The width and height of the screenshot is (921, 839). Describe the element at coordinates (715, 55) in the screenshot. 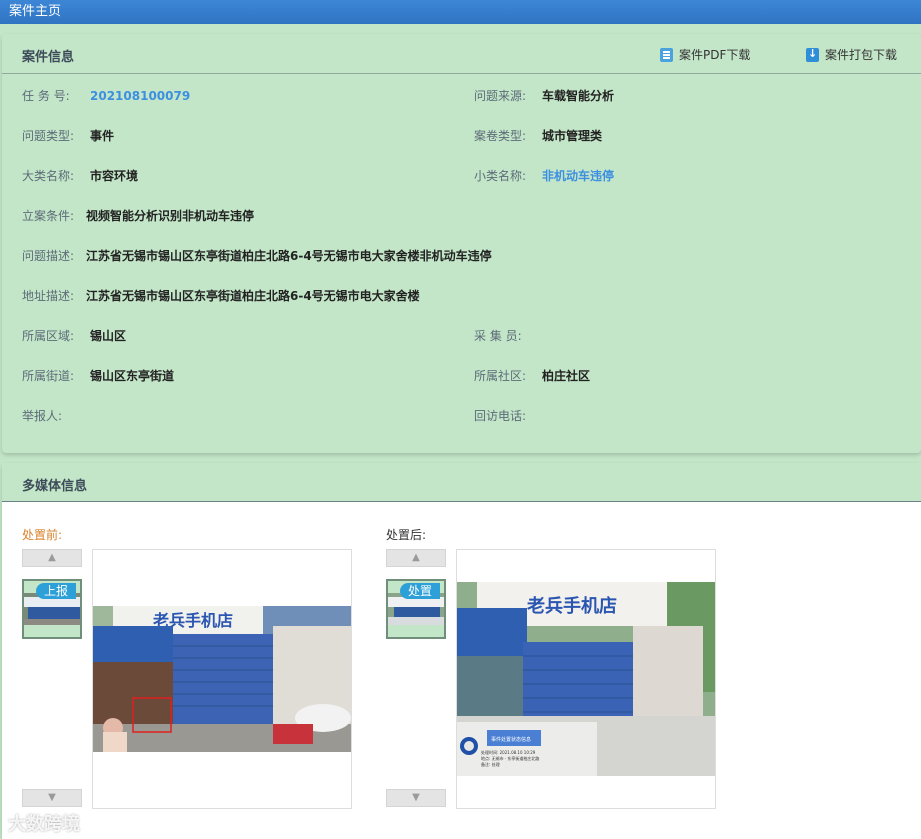

I see `pdf-download-label: 案件PDF下载` at that location.